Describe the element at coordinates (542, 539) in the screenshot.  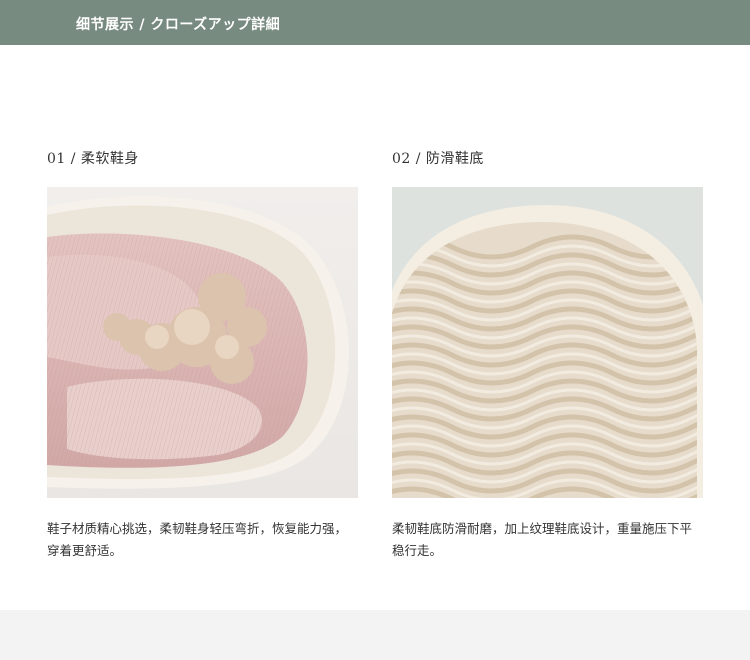
I see `card-description: 柔韧鞋底防滑耐磨，加上纹理鞋底设计，重量施压下平稳行走。` at that location.